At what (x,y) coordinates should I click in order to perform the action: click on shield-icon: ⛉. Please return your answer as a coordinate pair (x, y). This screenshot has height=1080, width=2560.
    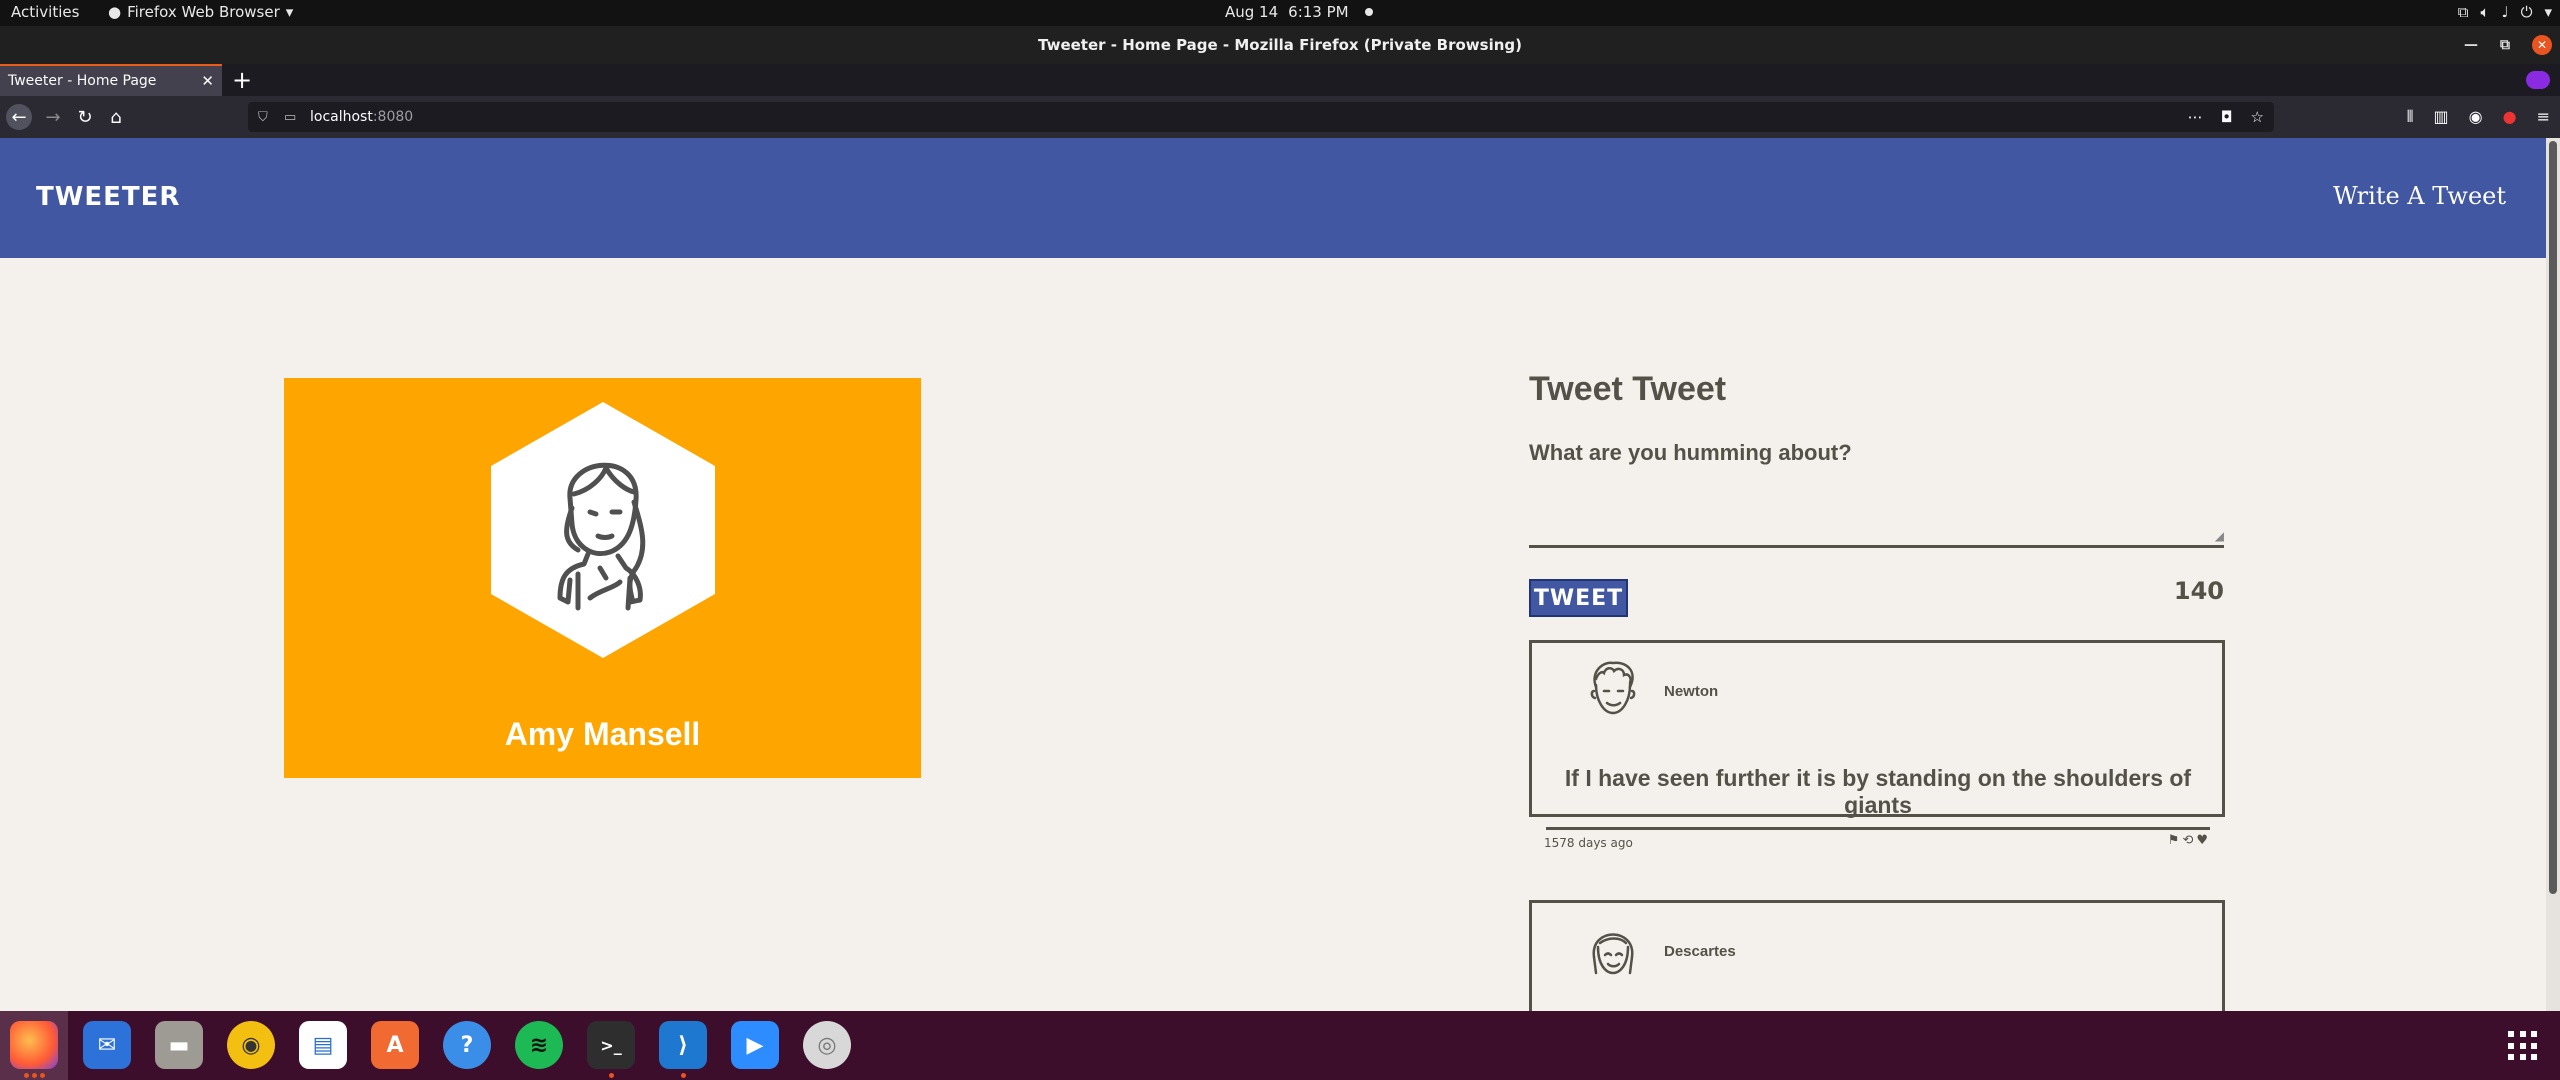
    Looking at the image, I should click on (263, 117).